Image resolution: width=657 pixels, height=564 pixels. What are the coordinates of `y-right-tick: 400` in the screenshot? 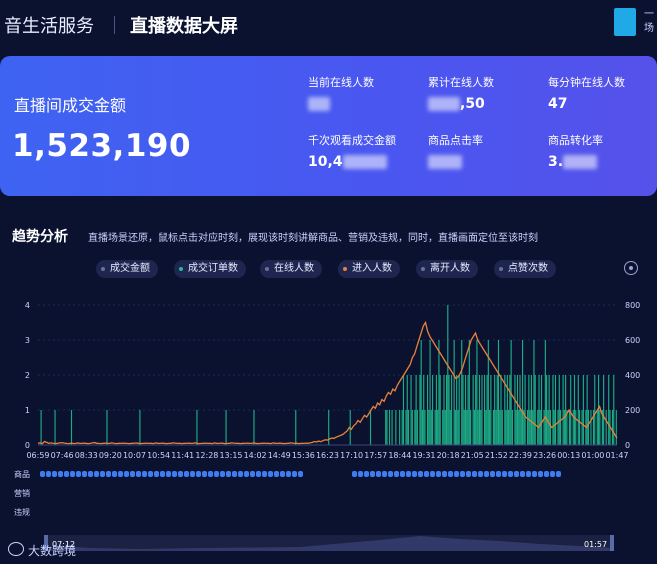 It's located at (632, 375).